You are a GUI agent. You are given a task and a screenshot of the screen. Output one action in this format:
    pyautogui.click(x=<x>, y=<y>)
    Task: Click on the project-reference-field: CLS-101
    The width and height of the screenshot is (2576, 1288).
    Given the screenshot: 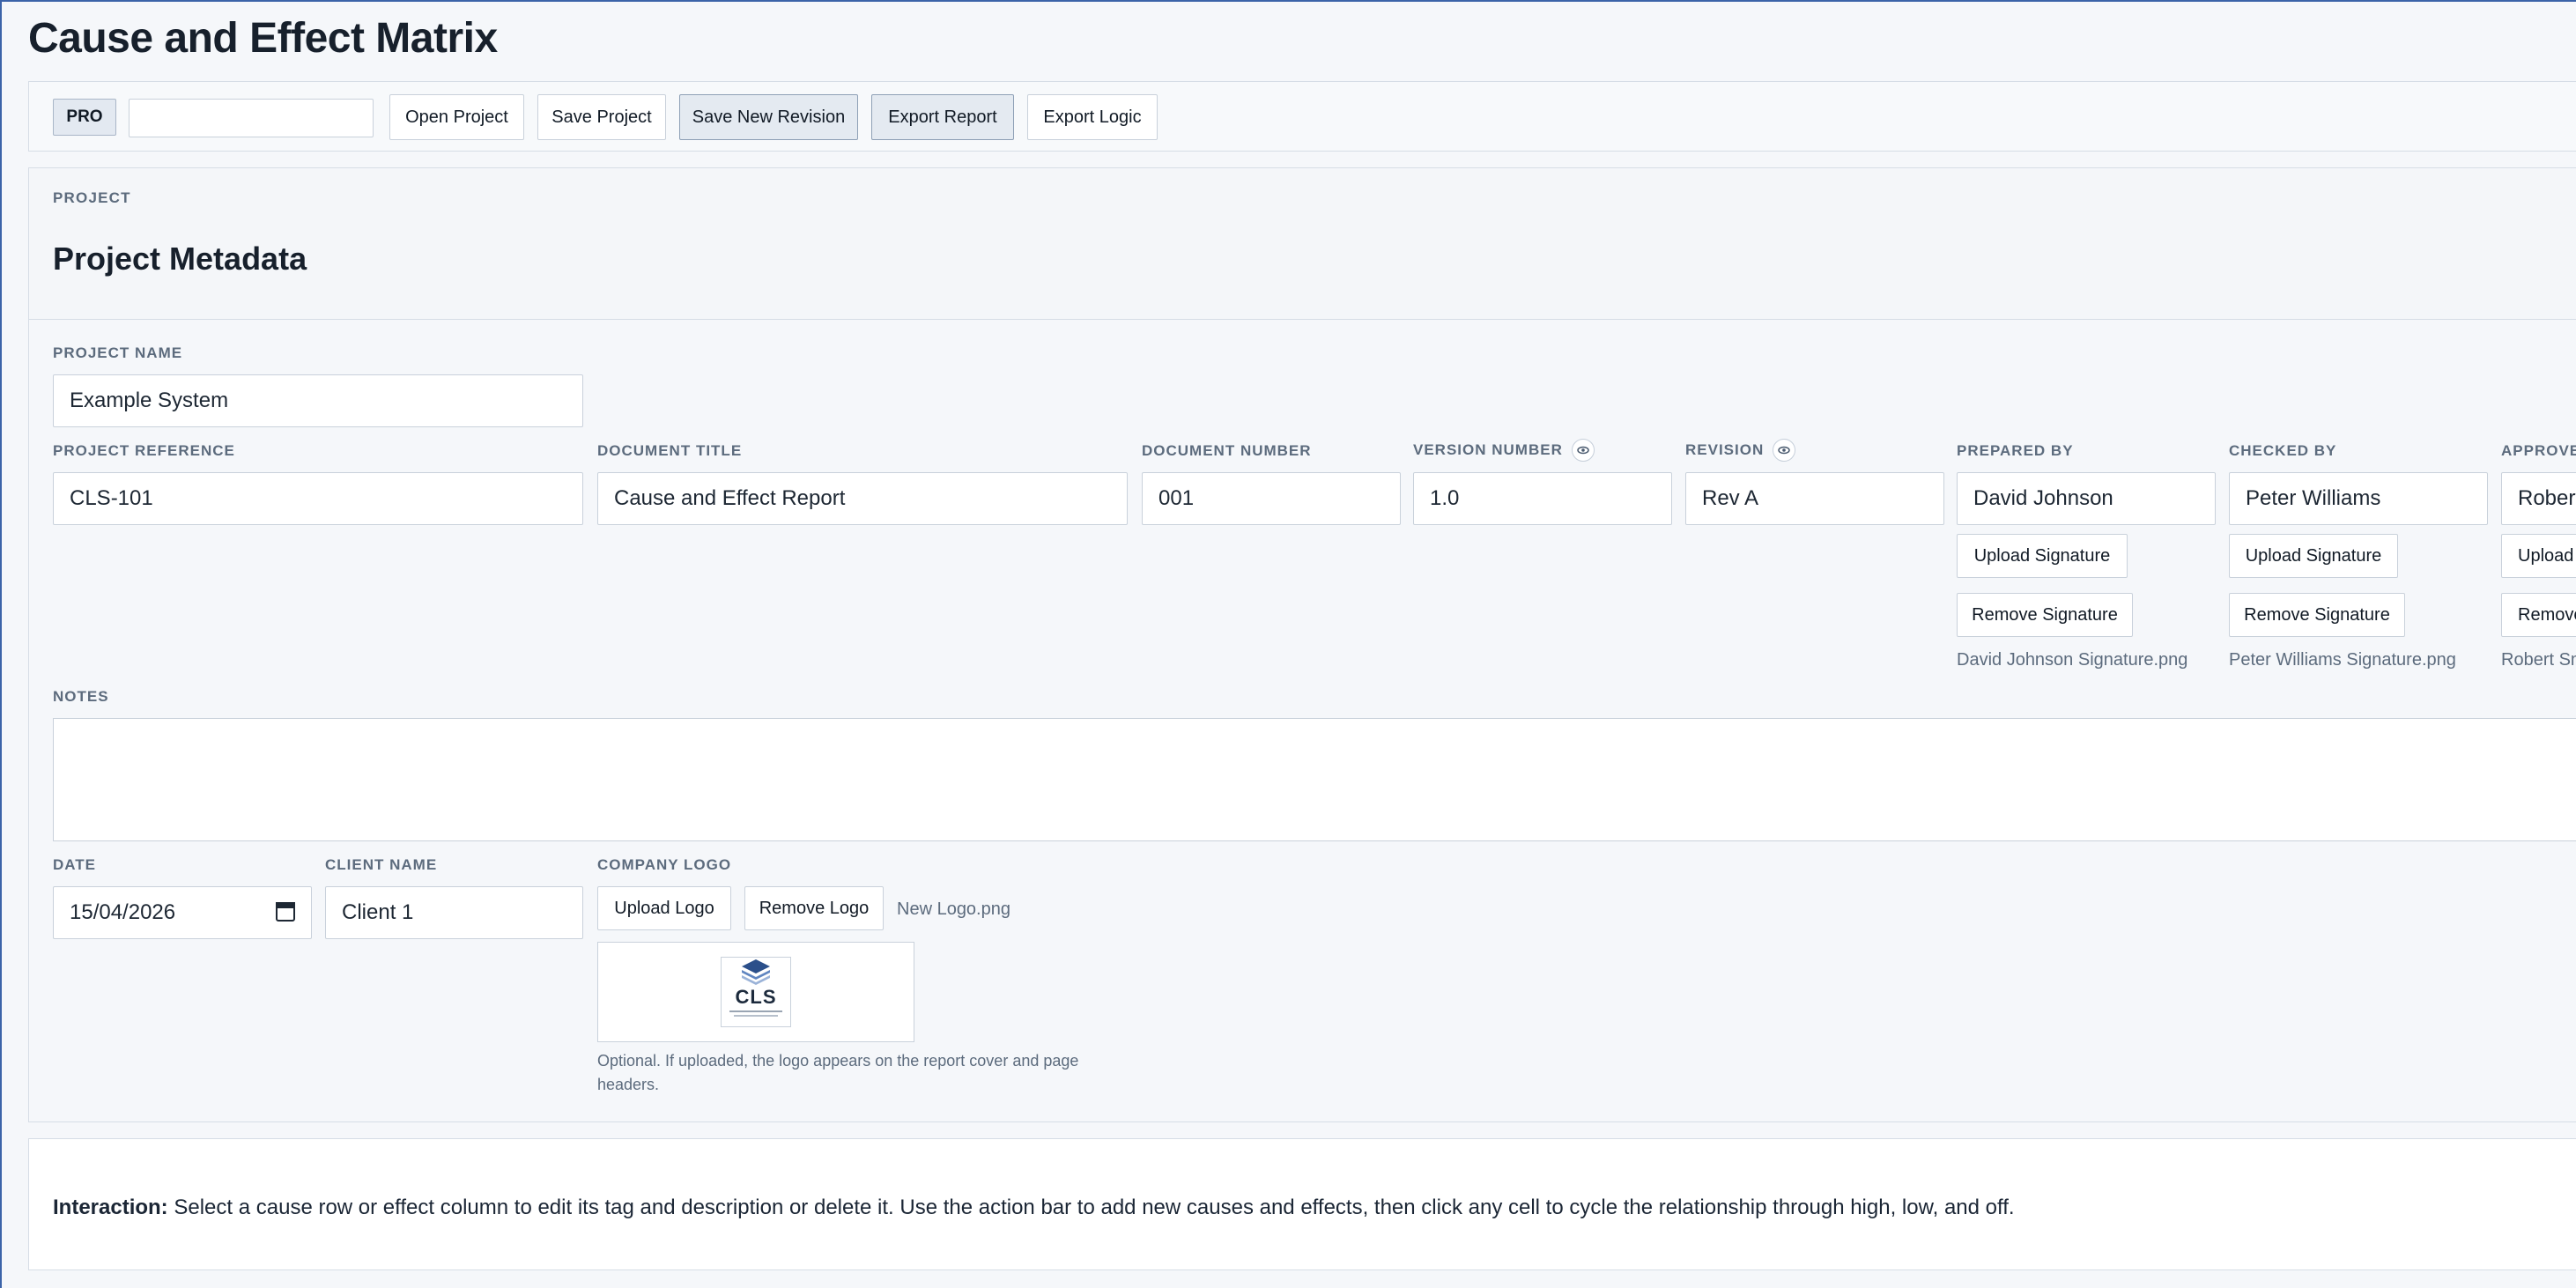 What is the action you would take?
    pyautogui.click(x=318, y=498)
    